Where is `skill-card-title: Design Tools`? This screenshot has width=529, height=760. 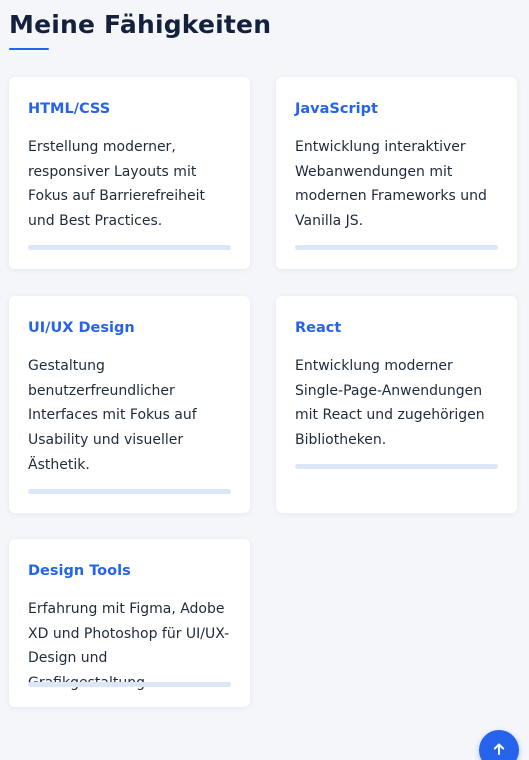
skill-card-title: Design Tools is located at coordinates (79, 571).